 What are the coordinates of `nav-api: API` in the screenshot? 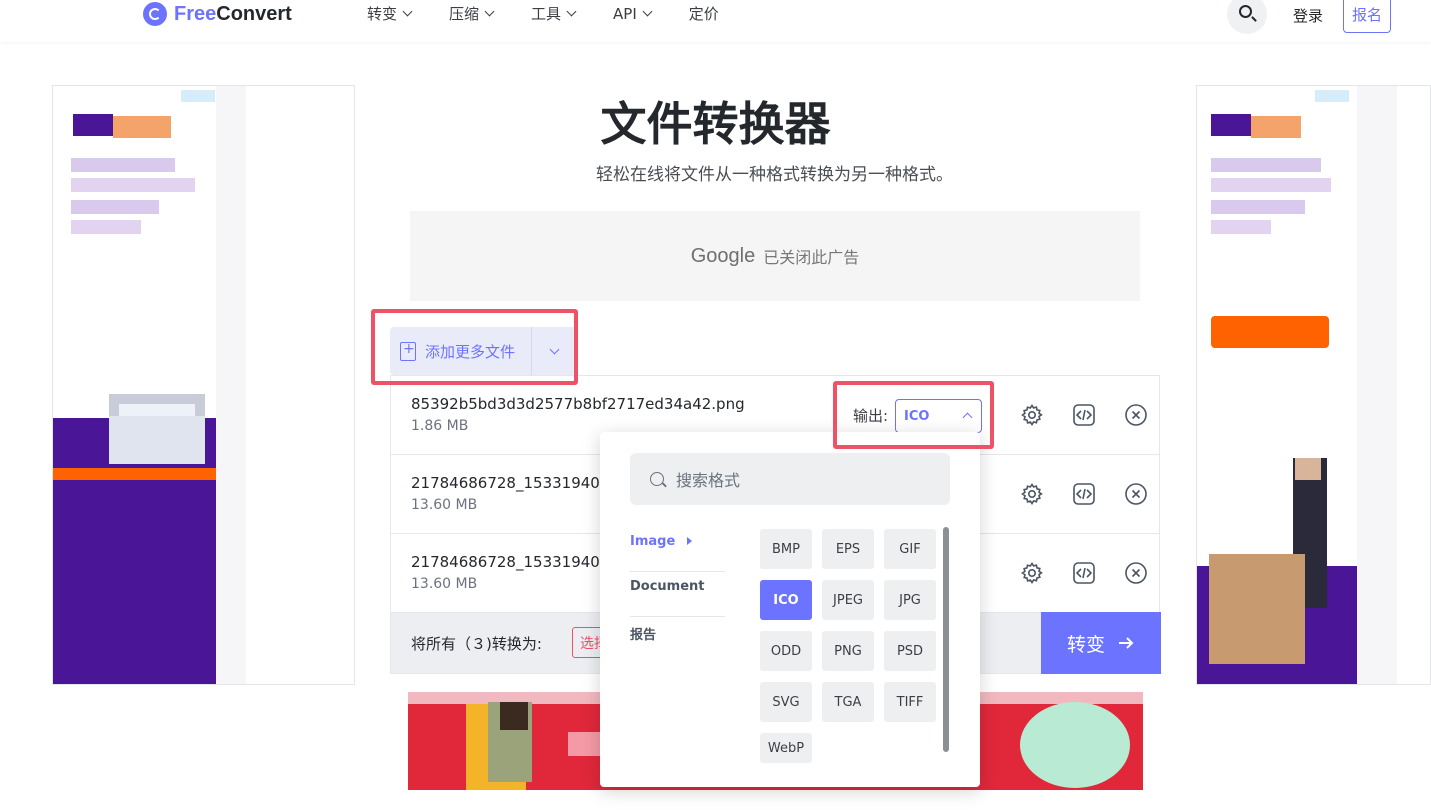 It's located at (633, 13).